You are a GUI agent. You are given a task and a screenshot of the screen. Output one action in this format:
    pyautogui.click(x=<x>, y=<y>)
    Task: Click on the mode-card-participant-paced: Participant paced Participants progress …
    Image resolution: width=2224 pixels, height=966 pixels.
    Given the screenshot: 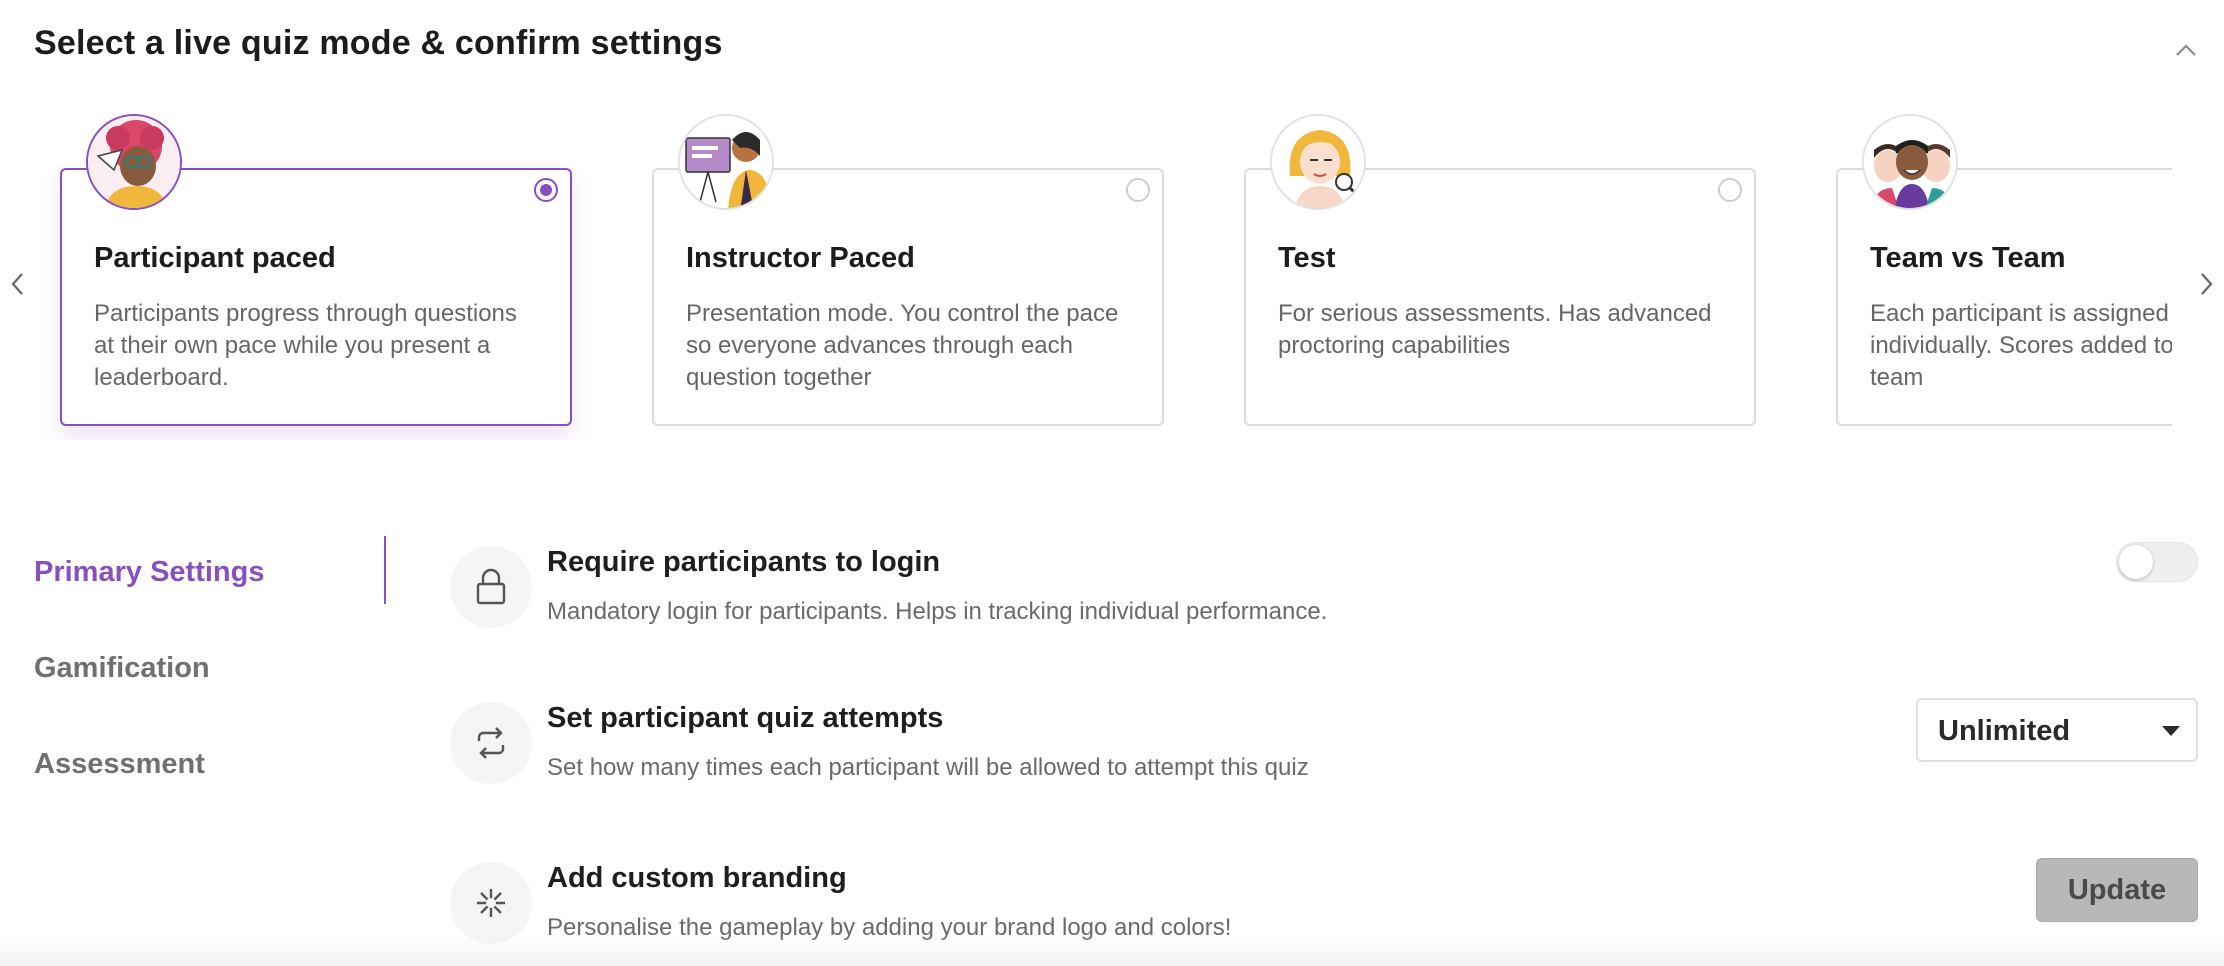 What is the action you would take?
    pyautogui.click(x=316, y=270)
    